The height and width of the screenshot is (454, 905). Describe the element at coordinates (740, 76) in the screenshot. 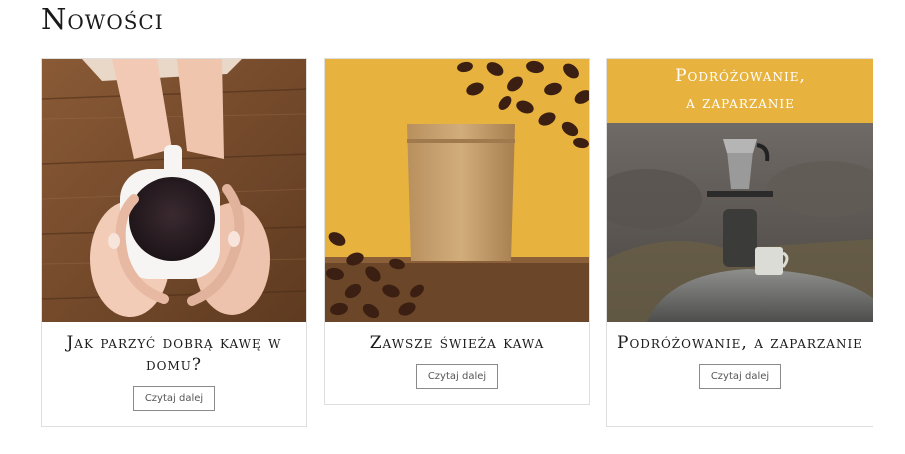

I see `image-overlay-title-line1: Podróżowanie,` at that location.